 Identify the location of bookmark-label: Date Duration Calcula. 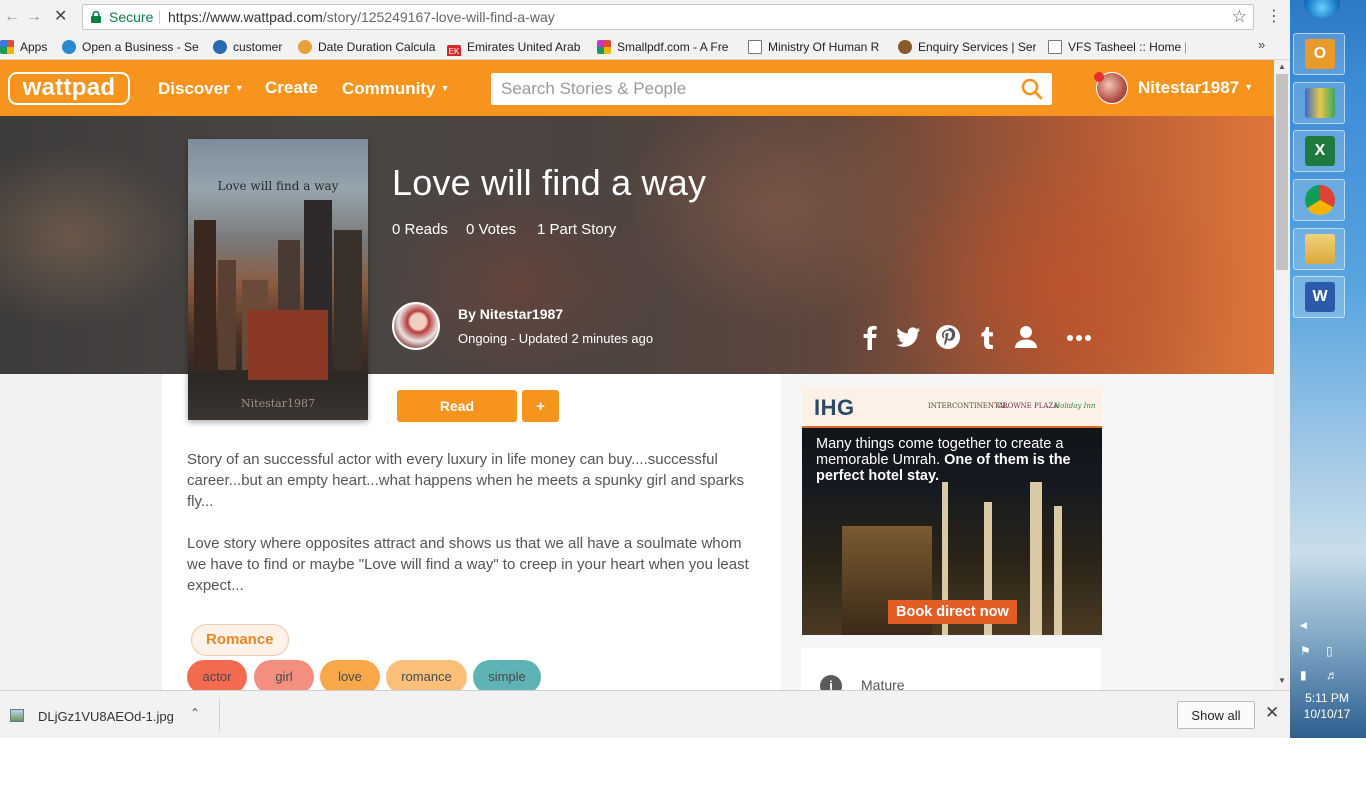
(377, 47).